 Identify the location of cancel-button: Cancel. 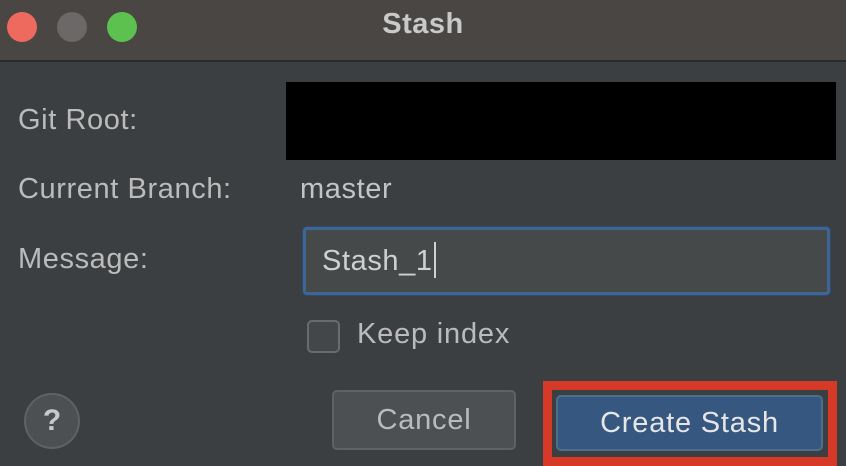
(424, 420).